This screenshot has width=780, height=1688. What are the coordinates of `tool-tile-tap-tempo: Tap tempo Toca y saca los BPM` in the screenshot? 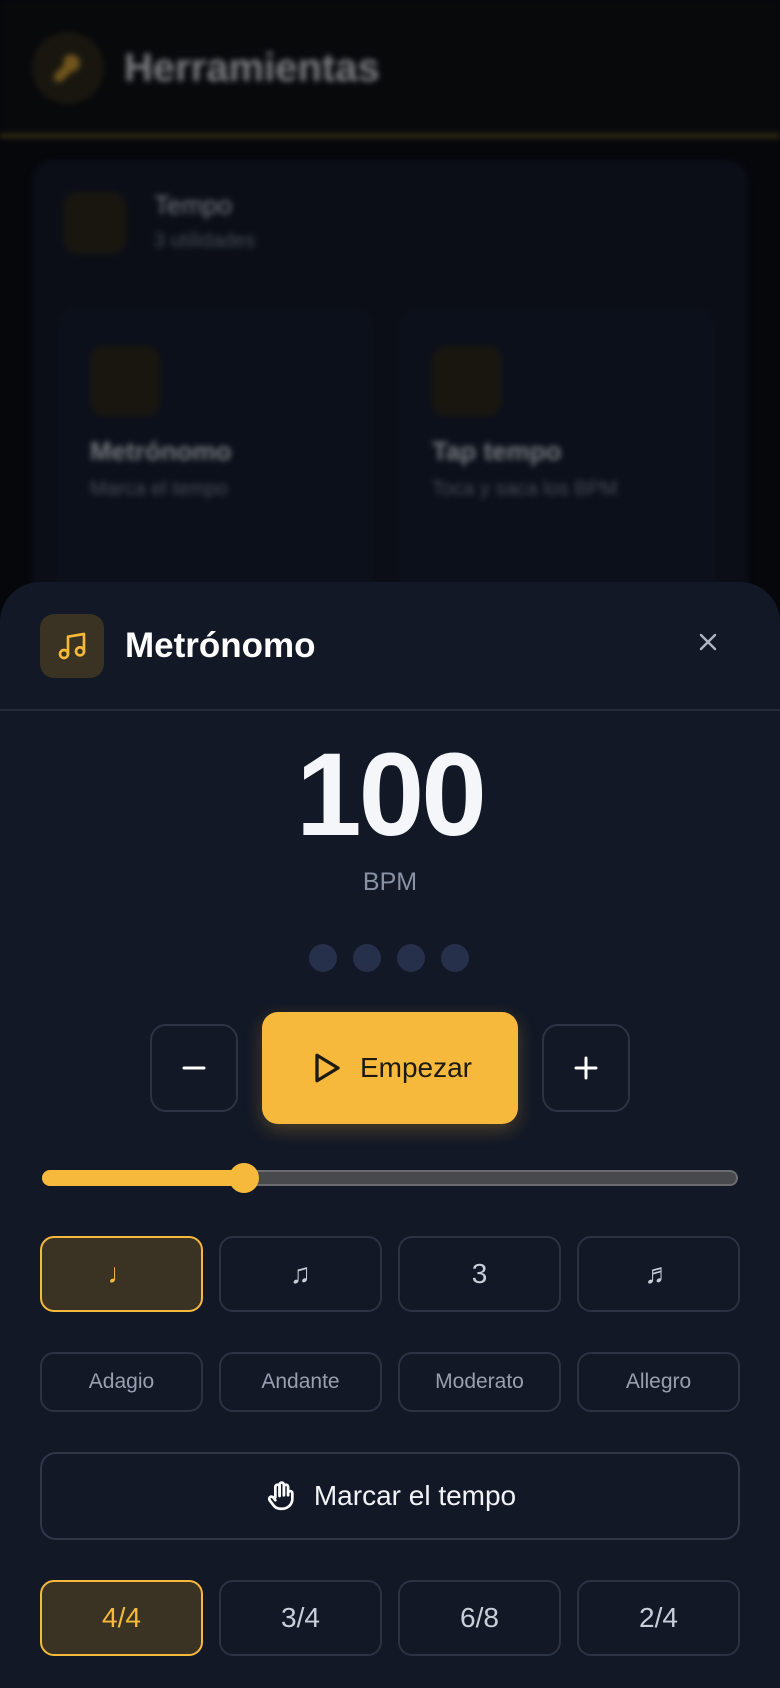 It's located at (557, 460).